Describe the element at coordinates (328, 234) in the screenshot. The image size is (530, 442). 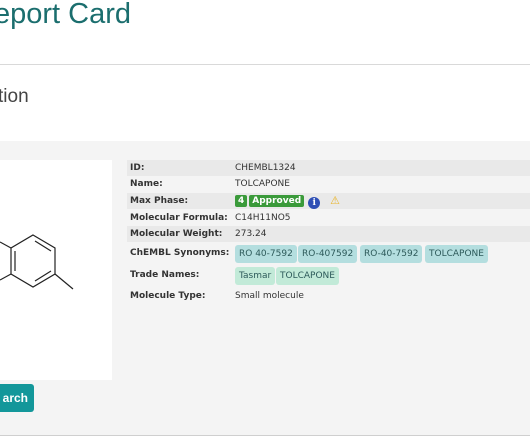
I see `weight-row: Molecular Weight: 273.24` at that location.